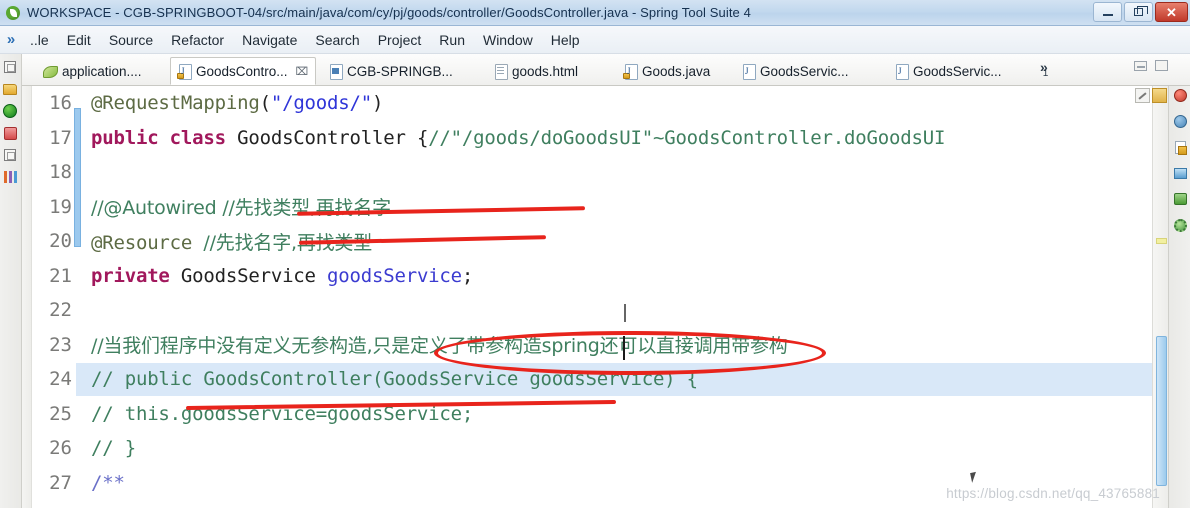 Image resolution: width=1190 pixels, height=508 pixels. I want to click on menu-item-help: Help, so click(565, 40).